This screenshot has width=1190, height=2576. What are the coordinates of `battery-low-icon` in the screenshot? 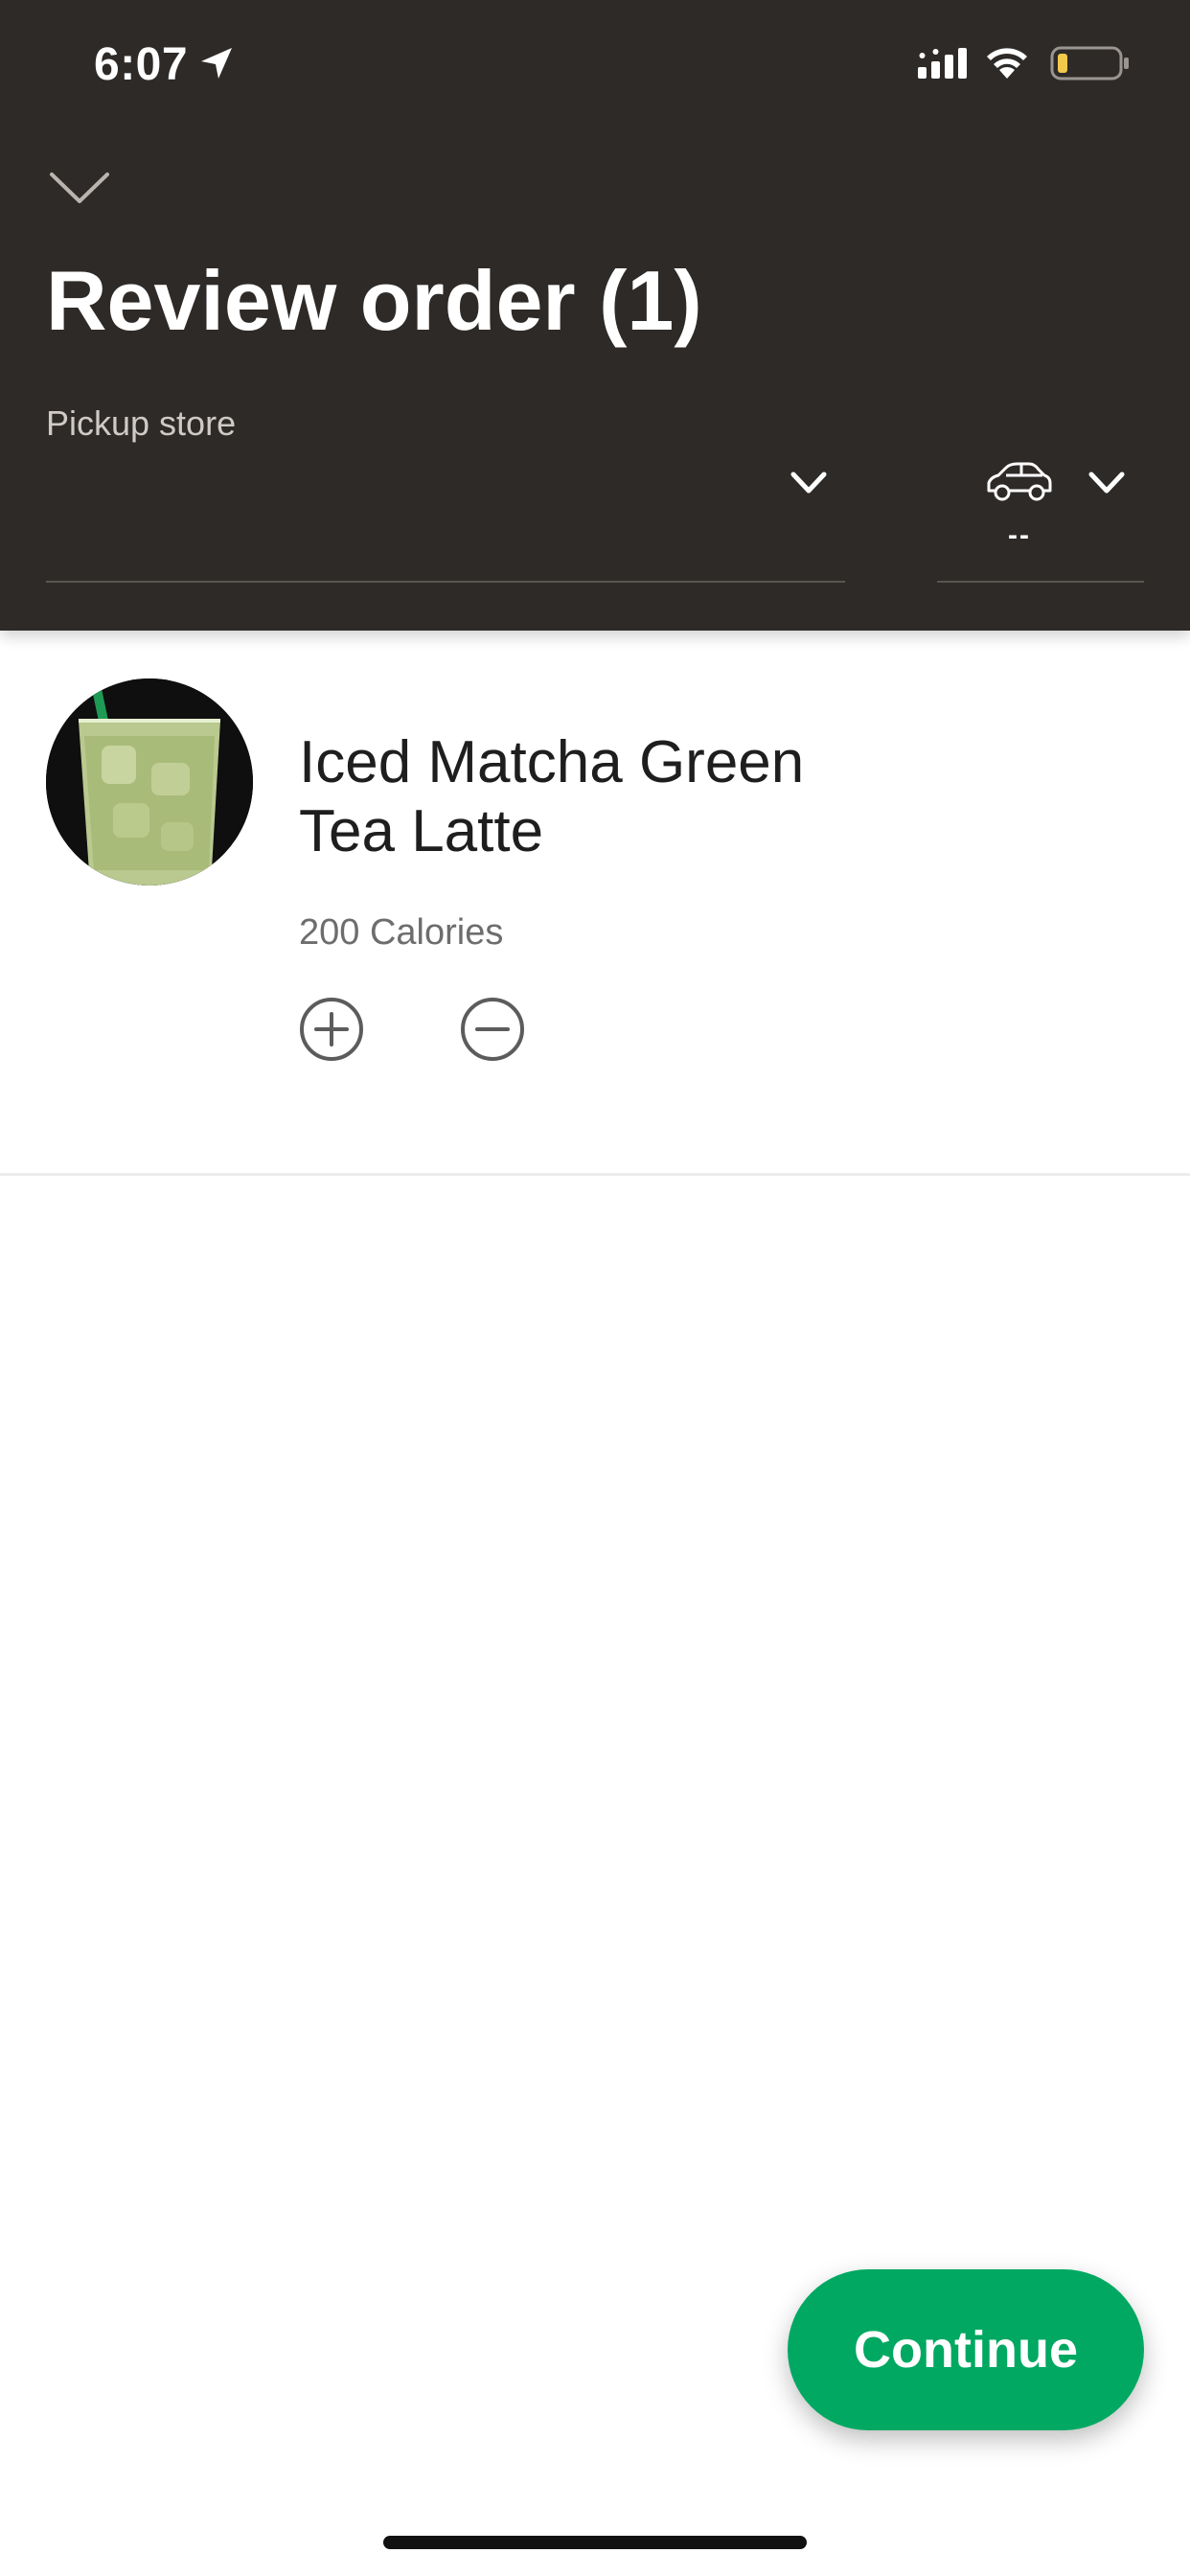 It's located at (1090, 63).